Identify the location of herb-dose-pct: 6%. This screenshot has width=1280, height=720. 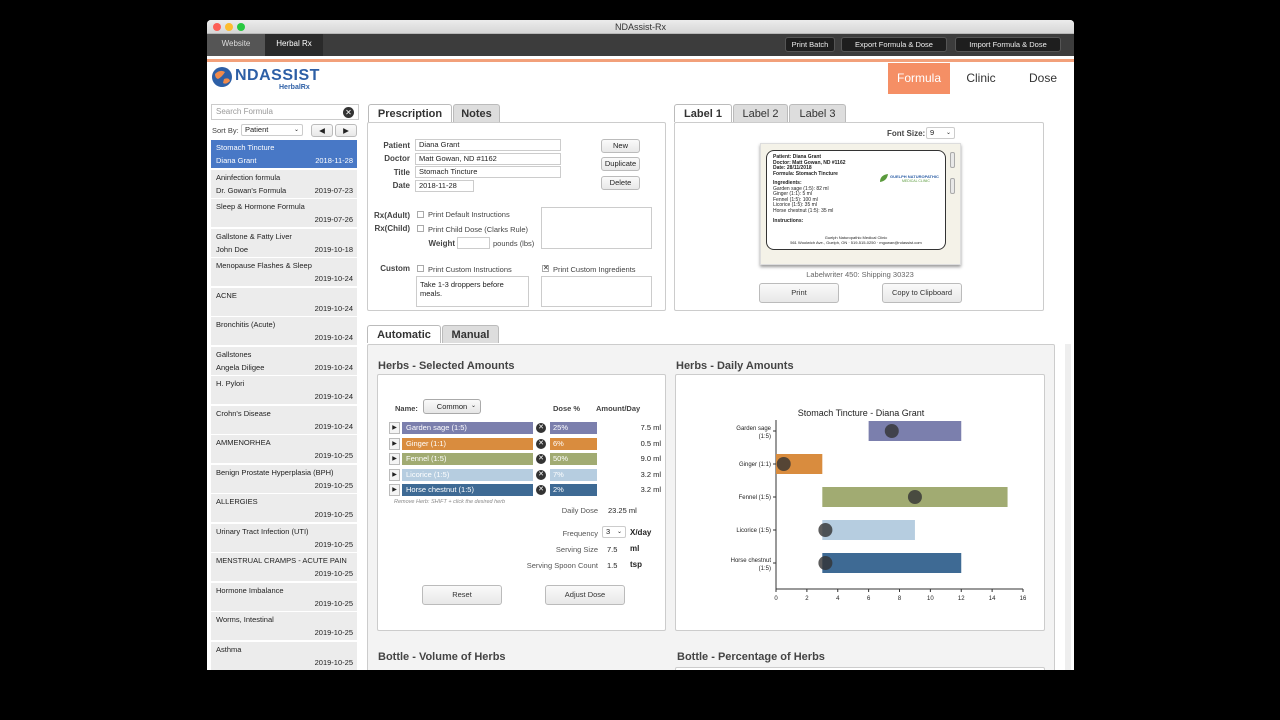
(573, 443).